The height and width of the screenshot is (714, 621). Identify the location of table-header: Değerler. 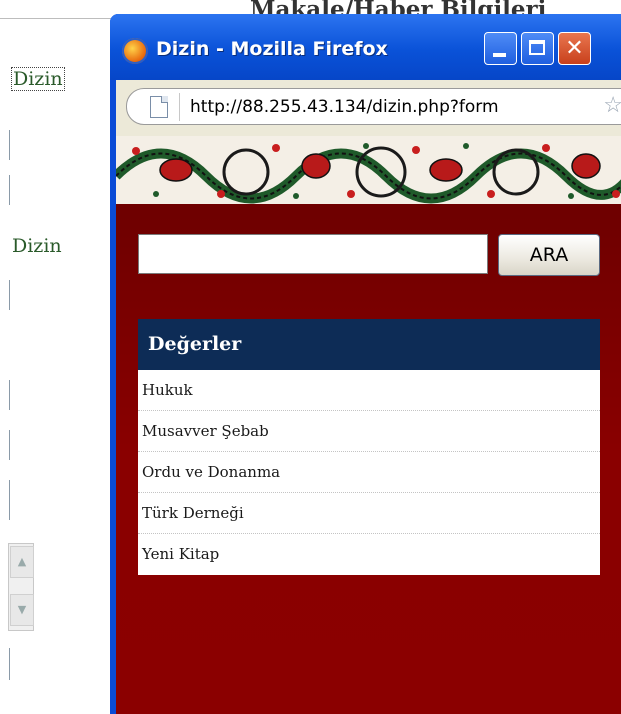
(369, 344).